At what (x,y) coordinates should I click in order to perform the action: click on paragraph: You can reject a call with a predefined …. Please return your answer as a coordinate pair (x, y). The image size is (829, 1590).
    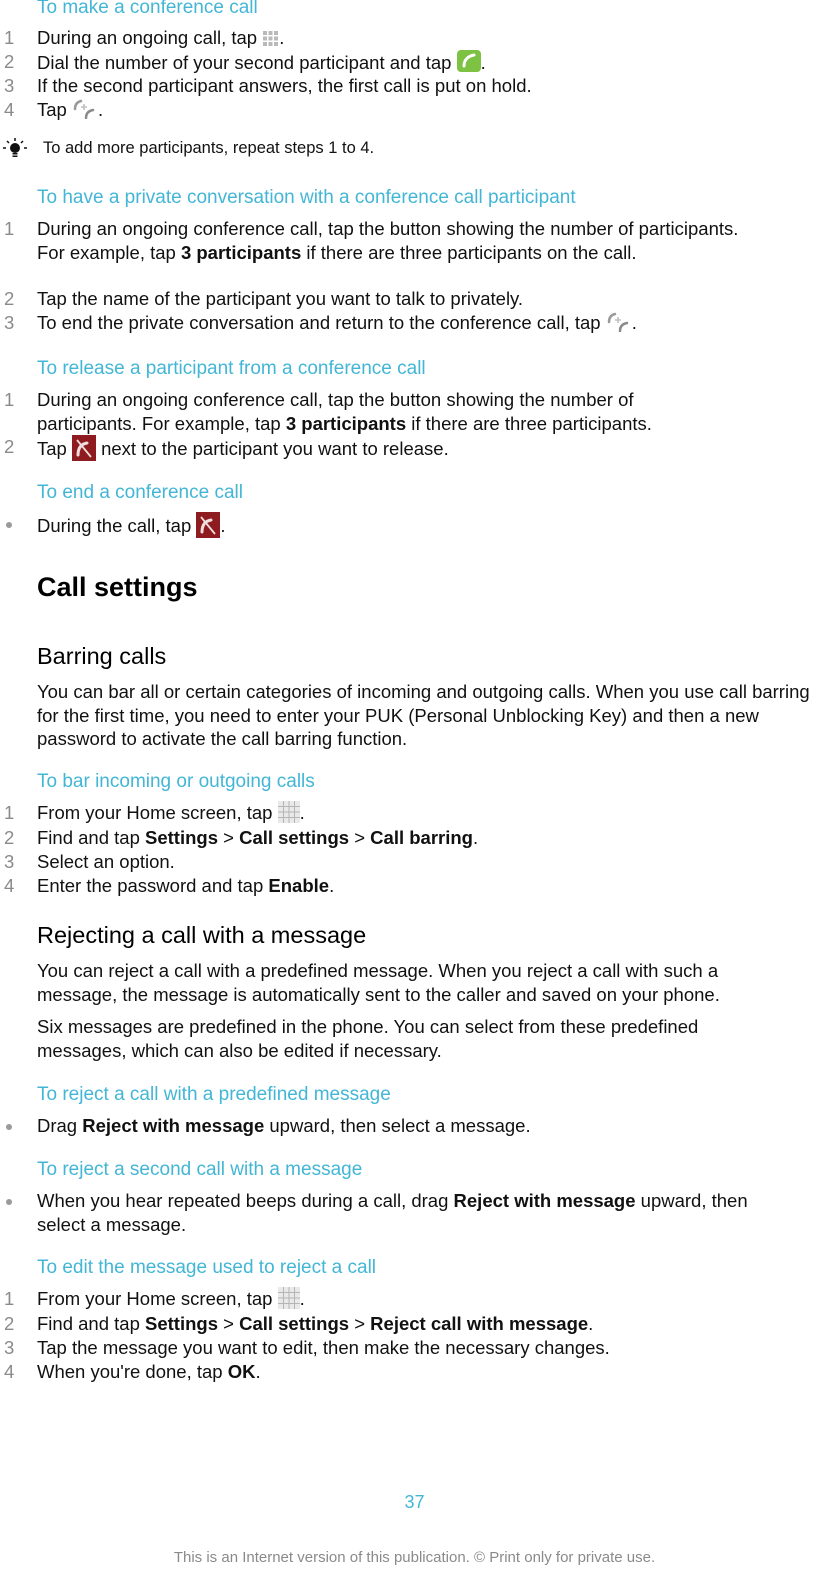
    Looking at the image, I should click on (378, 982).